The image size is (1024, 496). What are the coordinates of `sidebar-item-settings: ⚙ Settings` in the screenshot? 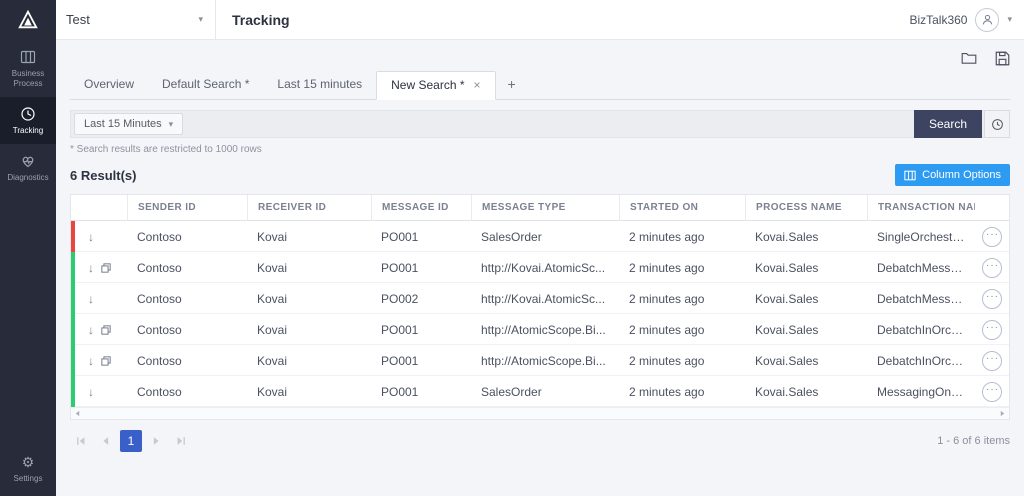 It's located at (28, 469).